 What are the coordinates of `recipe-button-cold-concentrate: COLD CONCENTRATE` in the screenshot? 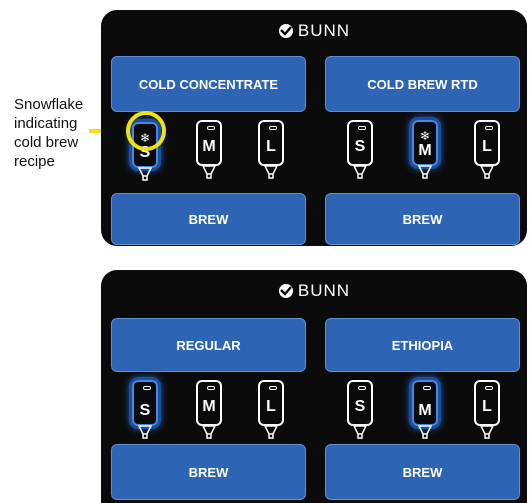 It's located at (208, 84).